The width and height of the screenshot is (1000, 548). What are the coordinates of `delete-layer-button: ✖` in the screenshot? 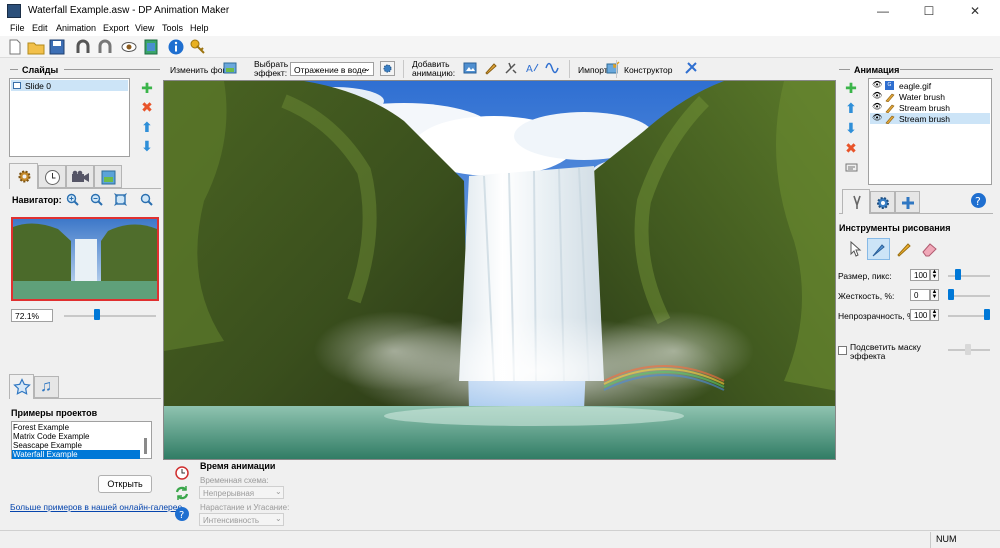 It's located at (851, 148).